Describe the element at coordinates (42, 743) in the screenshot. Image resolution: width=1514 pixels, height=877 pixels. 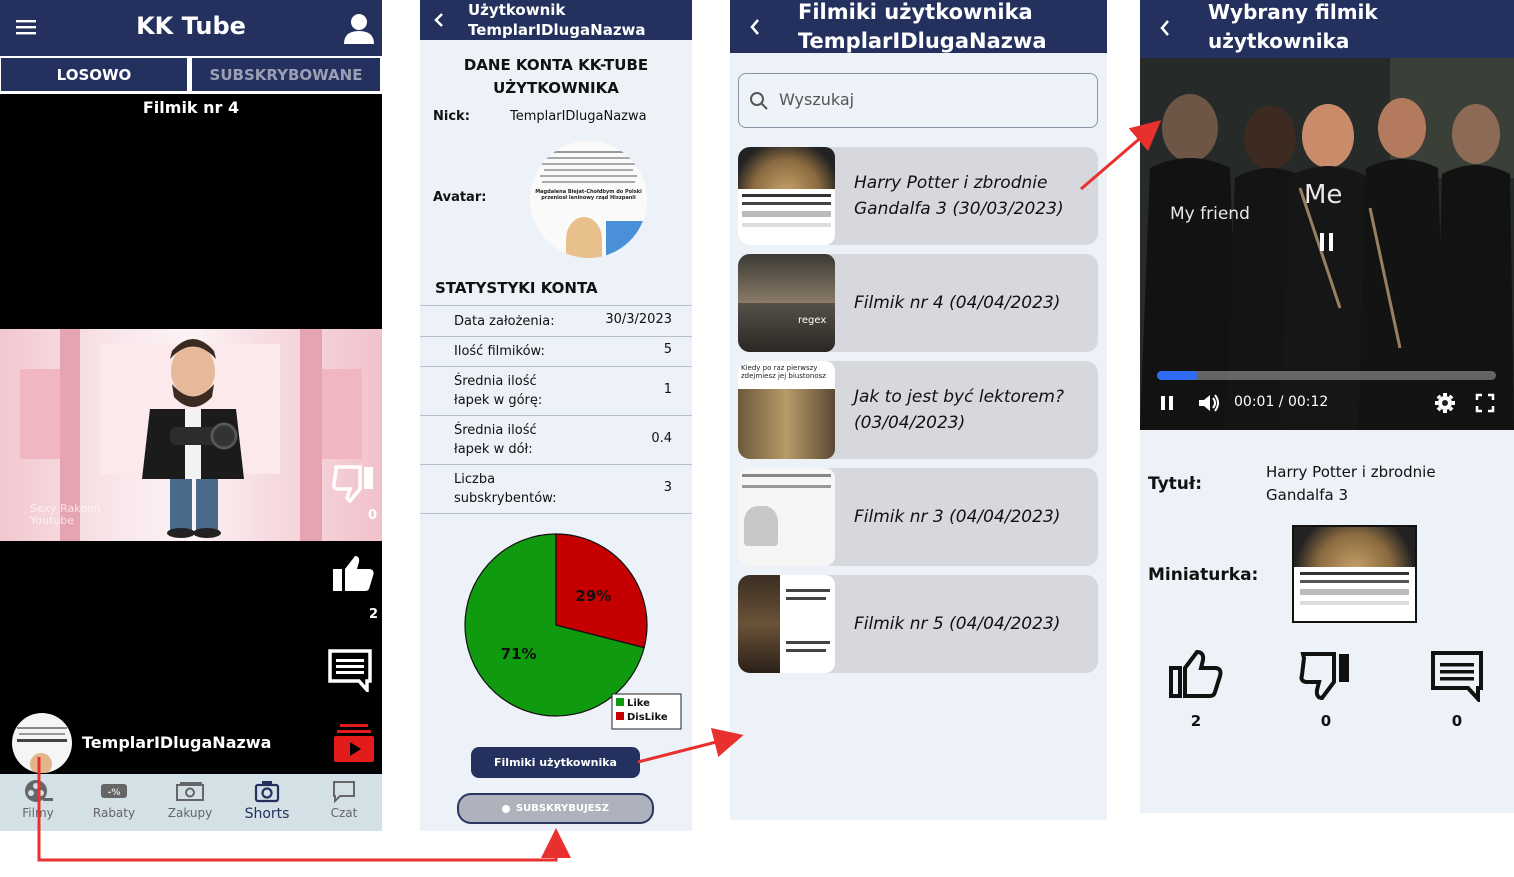
I see `channel-avatar` at that location.